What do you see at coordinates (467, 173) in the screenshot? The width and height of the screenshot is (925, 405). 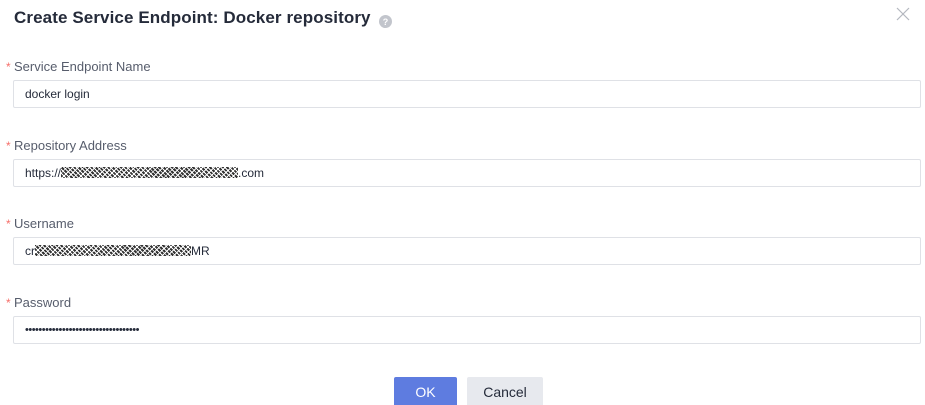 I see `repository-address-input: https:// .com` at bounding box center [467, 173].